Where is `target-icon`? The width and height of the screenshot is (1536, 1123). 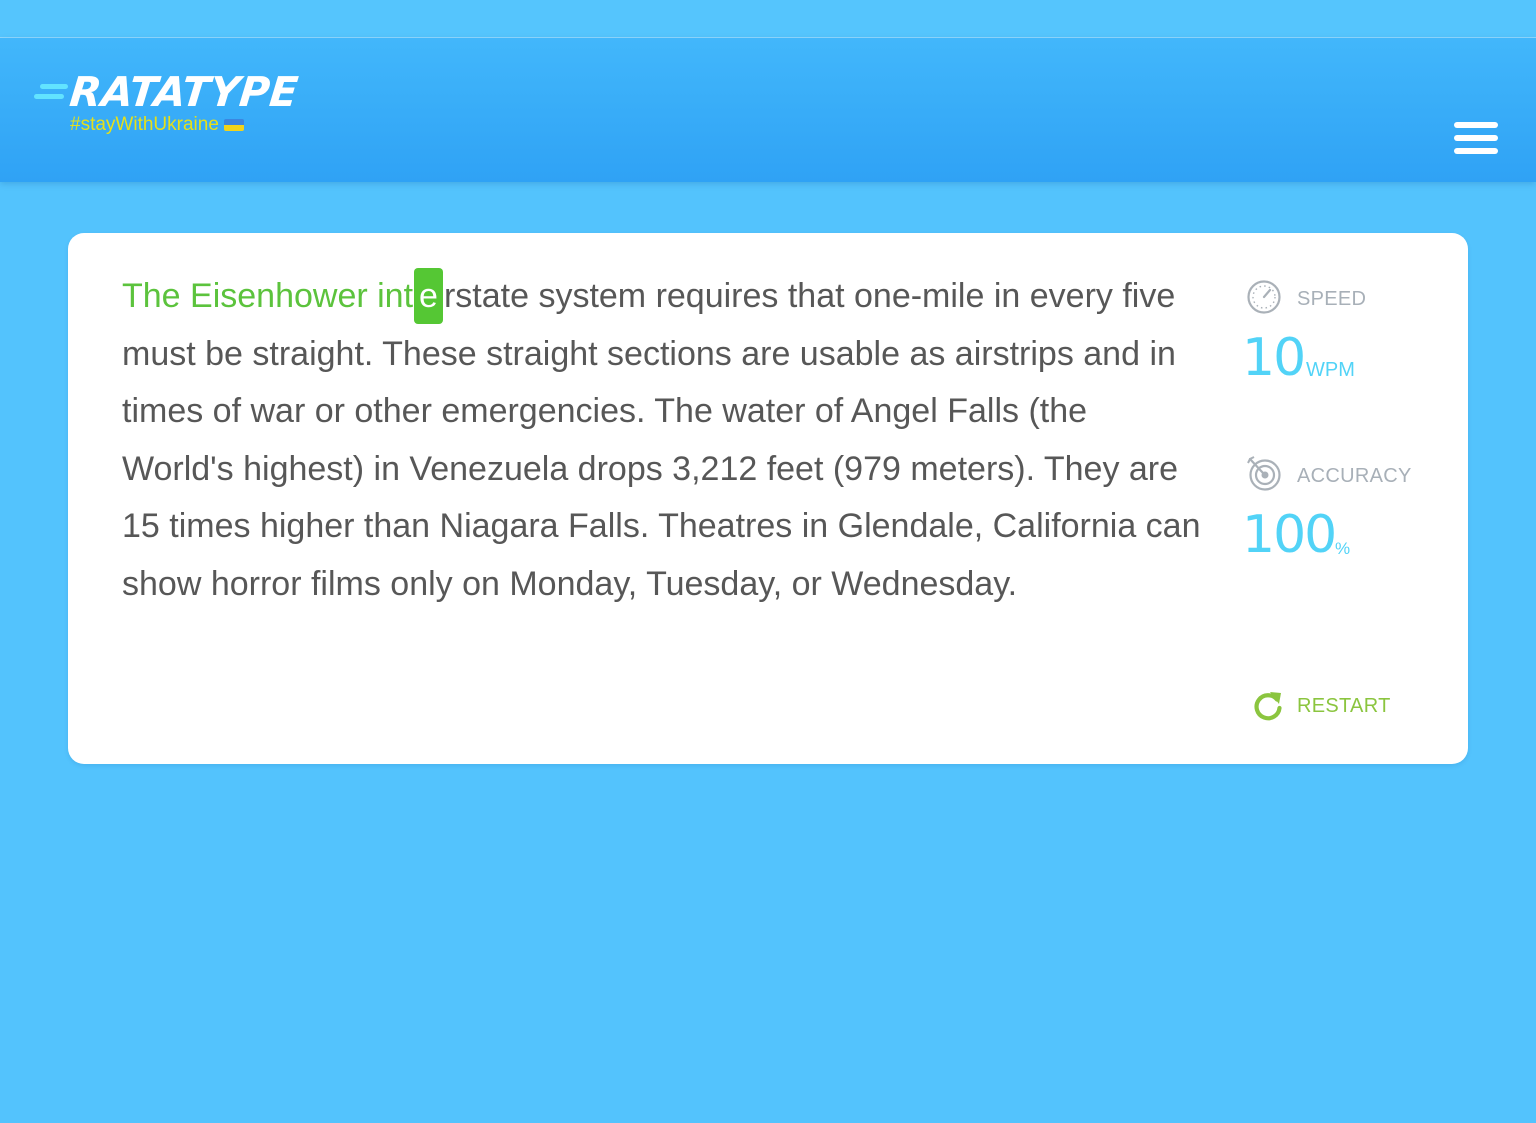 target-icon is located at coordinates (1264, 473).